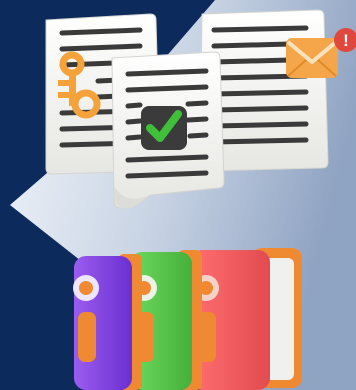  What do you see at coordinates (164, 128) in the screenshot?
I see `checkmark-icon` at bounding box center [164, 128].